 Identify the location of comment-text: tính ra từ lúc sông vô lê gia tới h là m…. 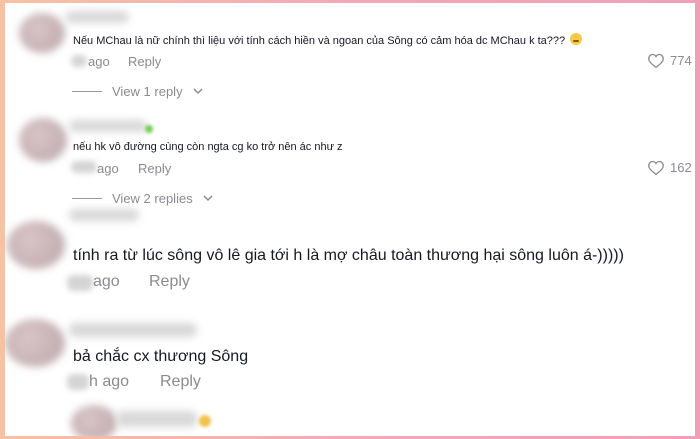
(348, 255).